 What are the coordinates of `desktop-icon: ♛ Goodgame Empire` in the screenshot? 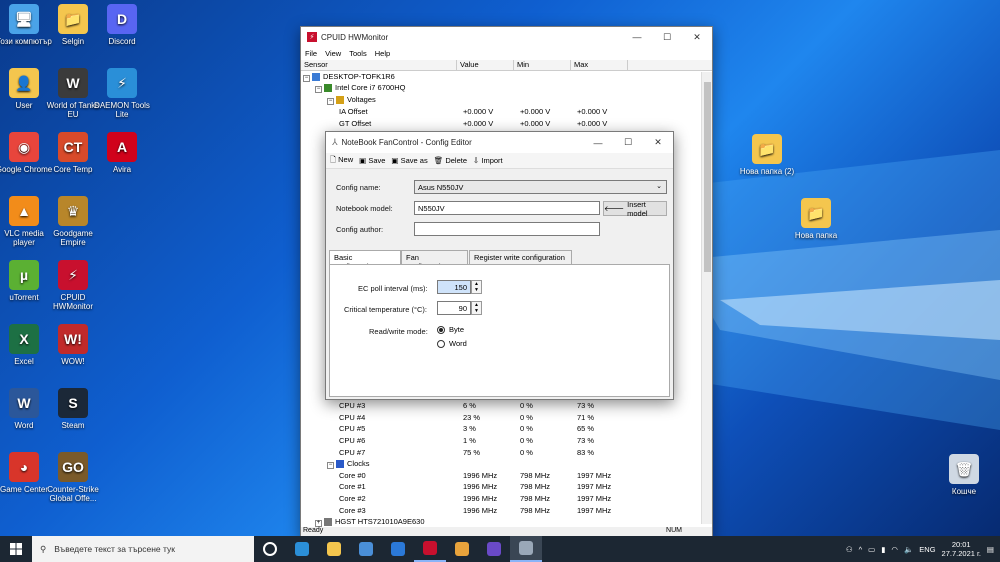 It's located at (73, 221).